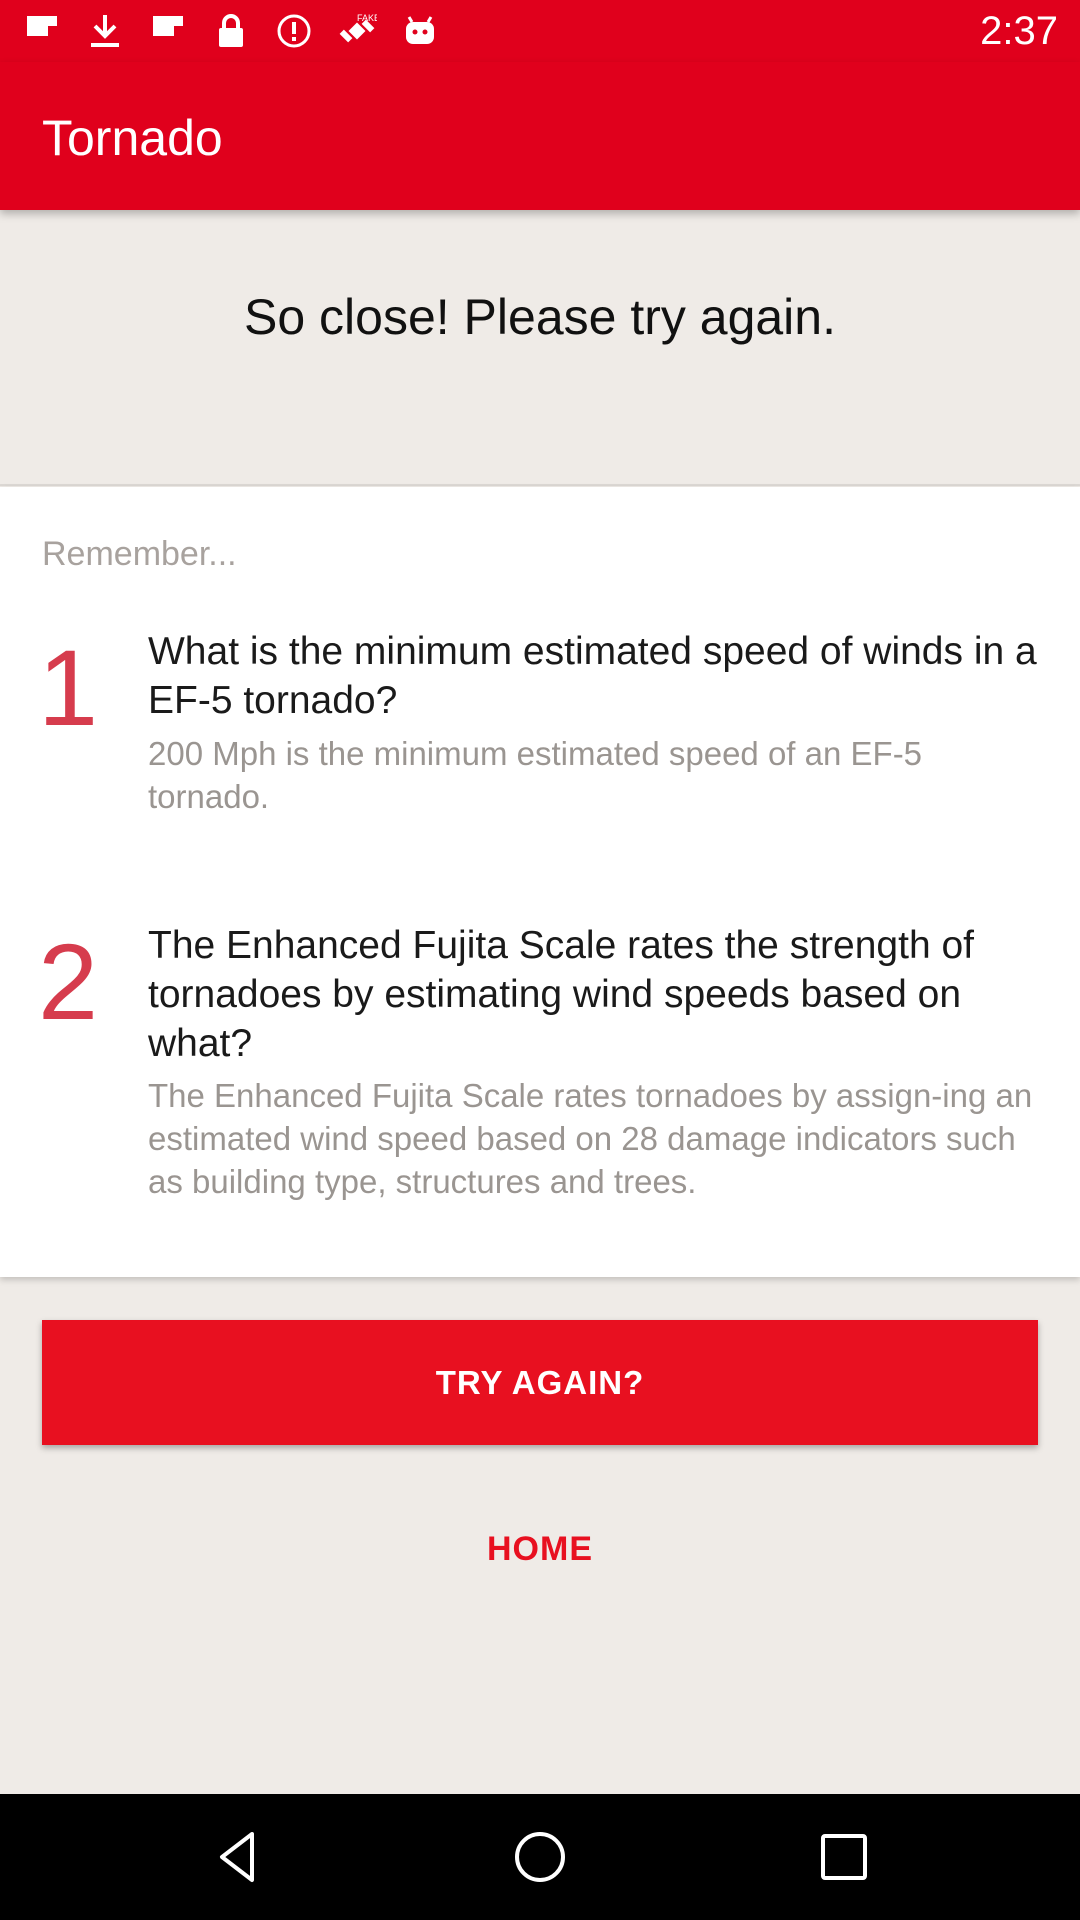 Image resolution: width=1080 pixels, height=1920 pixels. What do you see at coordinates (540, 31) in the screenshot?
I see `status-bar: FAKE 2:37` at bounding box center [540, 31].